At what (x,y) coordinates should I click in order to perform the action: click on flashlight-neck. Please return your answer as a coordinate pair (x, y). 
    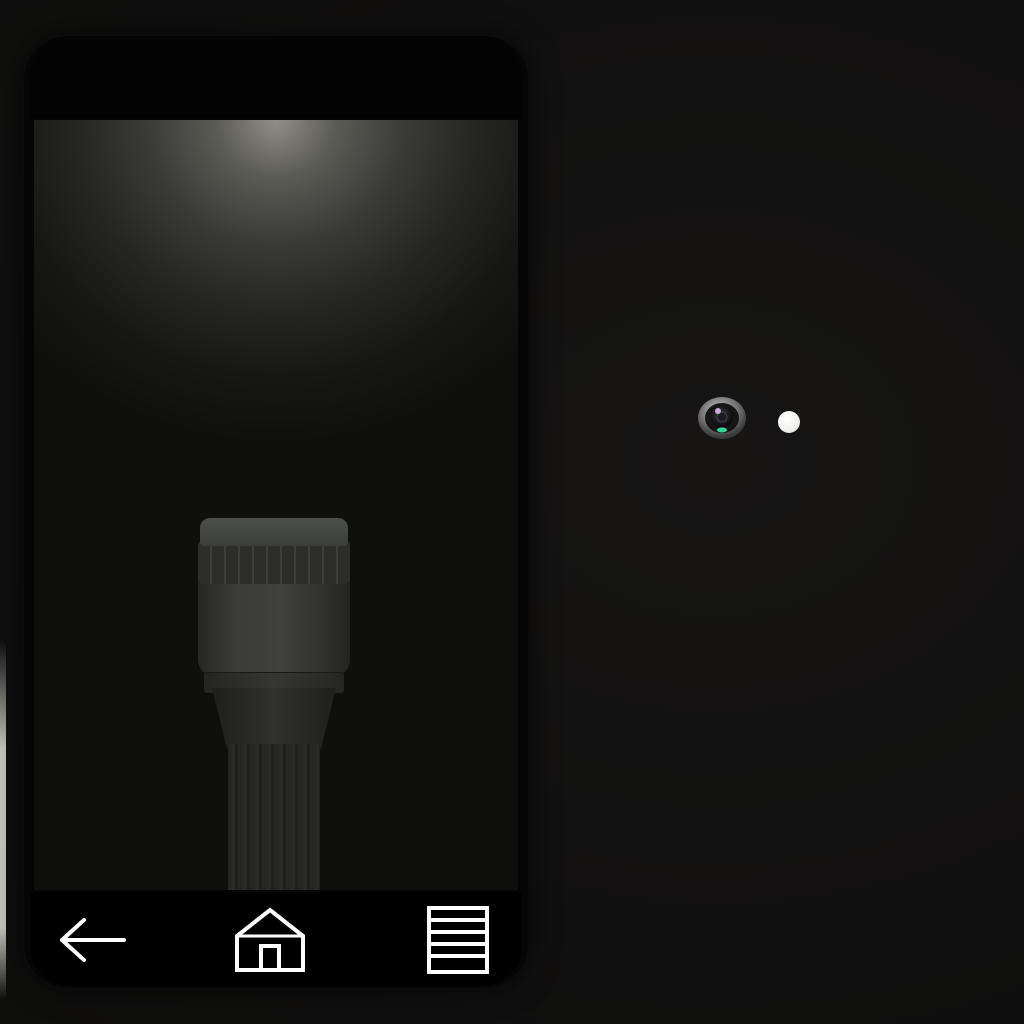
    Looking at the image, I should click on (274, 718).